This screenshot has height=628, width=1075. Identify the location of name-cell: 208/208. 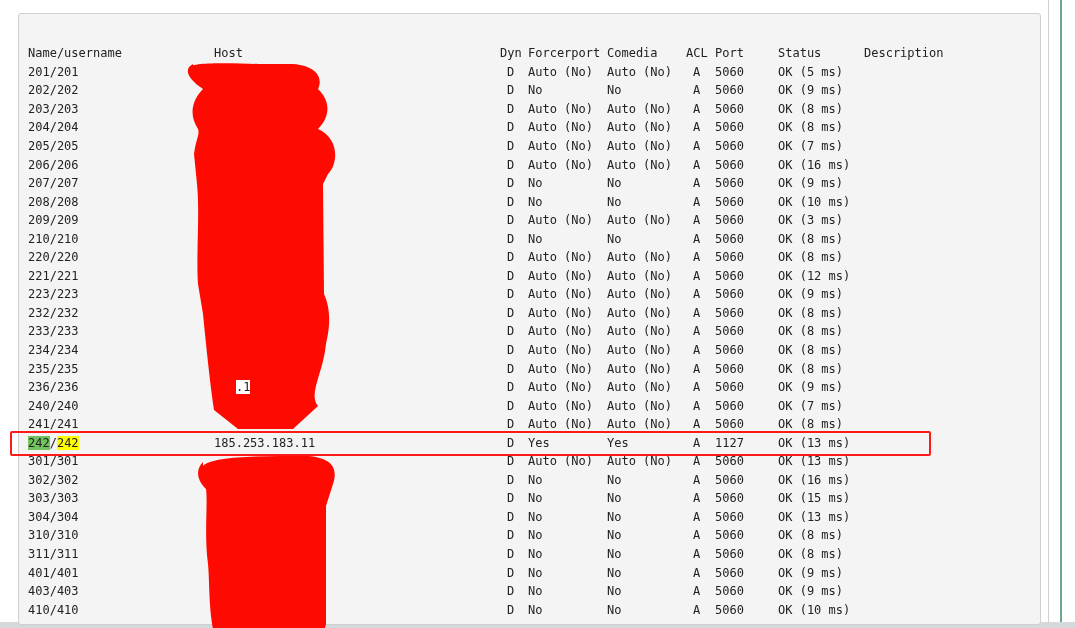
(53, 201).